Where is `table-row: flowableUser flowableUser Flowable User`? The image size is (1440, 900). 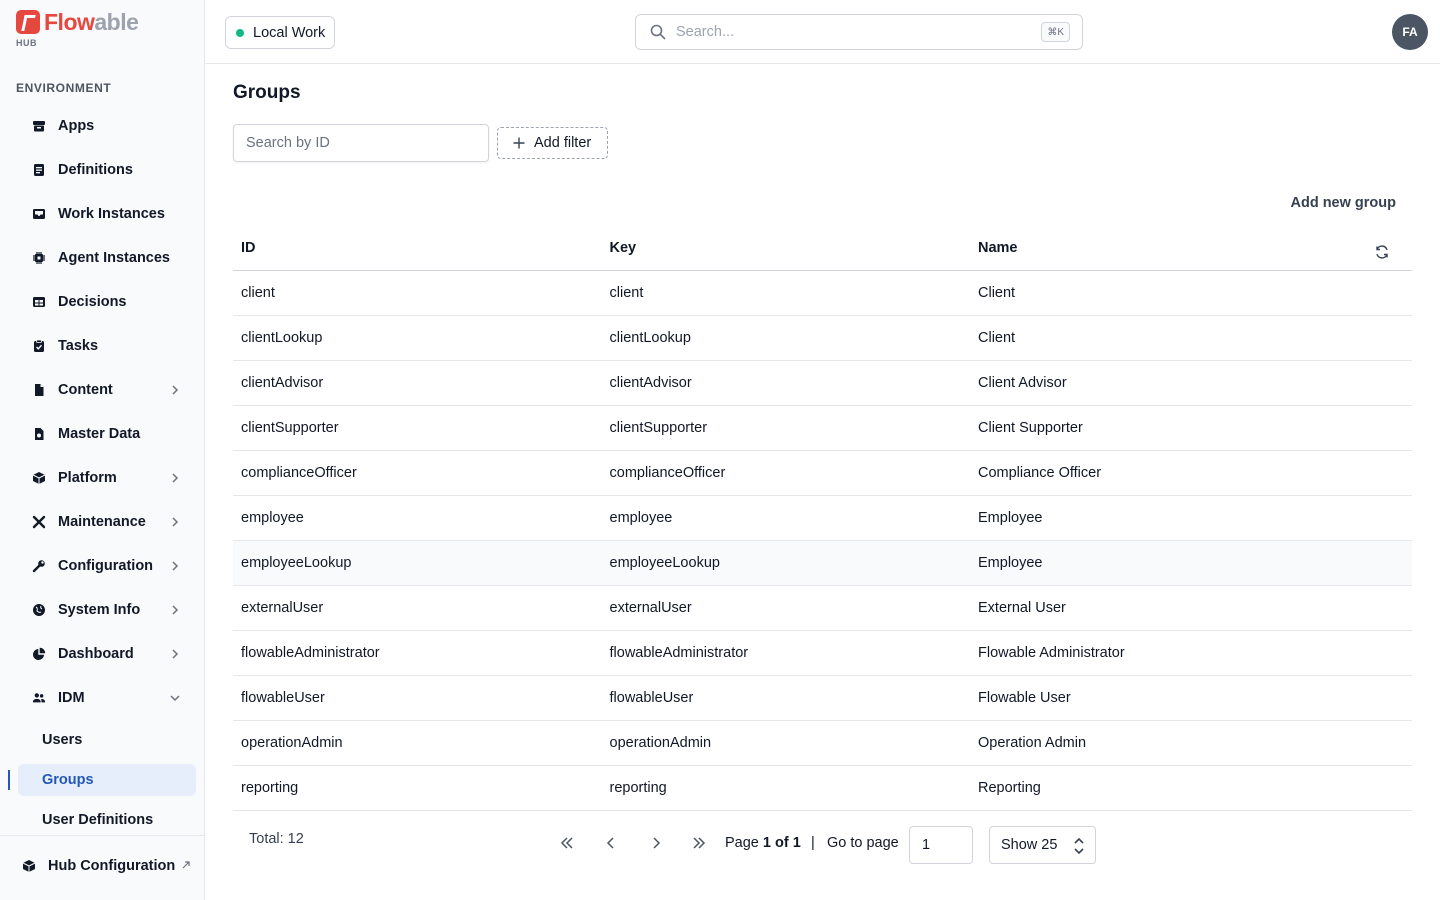 table-row: flowableUser flowableUser Flowable User is located at coordinates (822, 698).